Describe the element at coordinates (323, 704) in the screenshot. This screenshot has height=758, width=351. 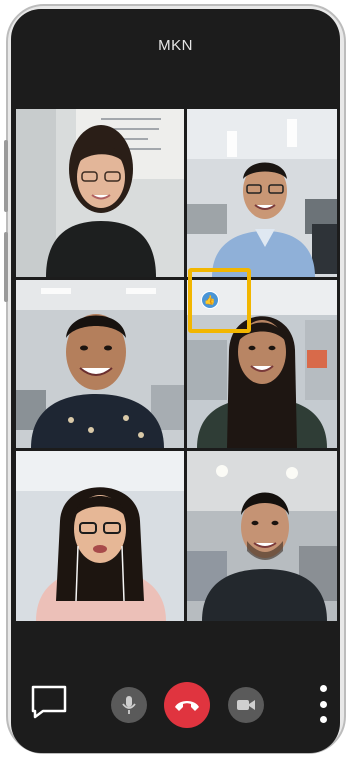
I see `more-options-button` at that location.